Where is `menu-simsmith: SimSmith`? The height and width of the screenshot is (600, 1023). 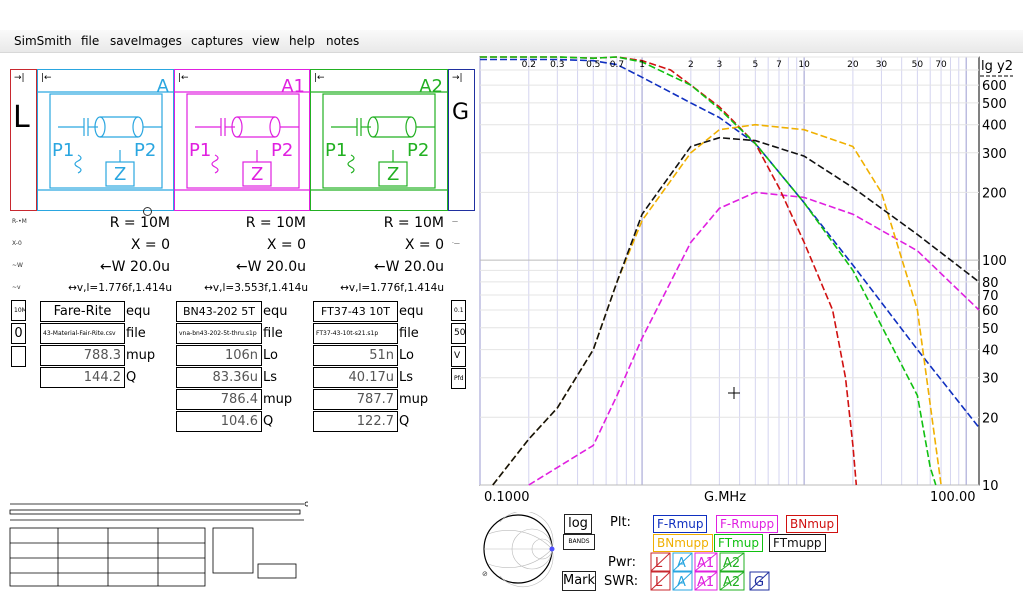 menu-simsmith: SimSmith is located at coordinates (43, 41).